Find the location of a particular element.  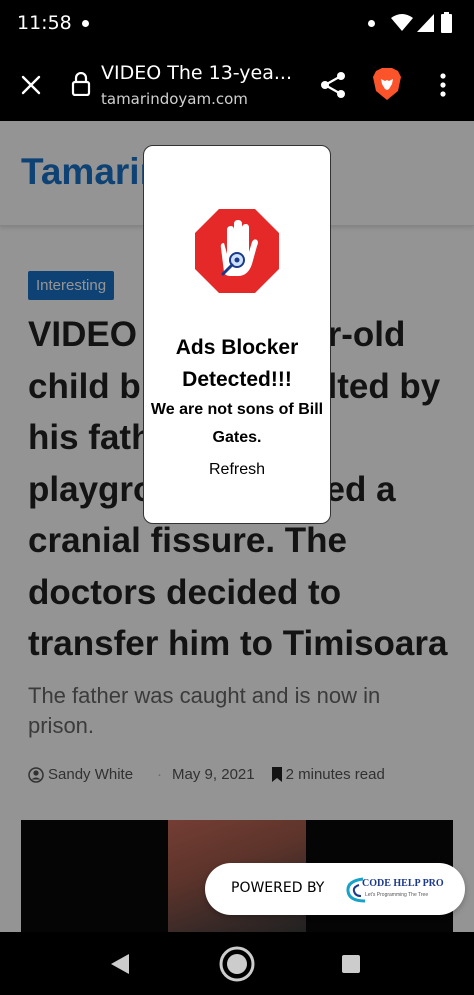

stop-hand-icon is located at coordinates (237, 251).